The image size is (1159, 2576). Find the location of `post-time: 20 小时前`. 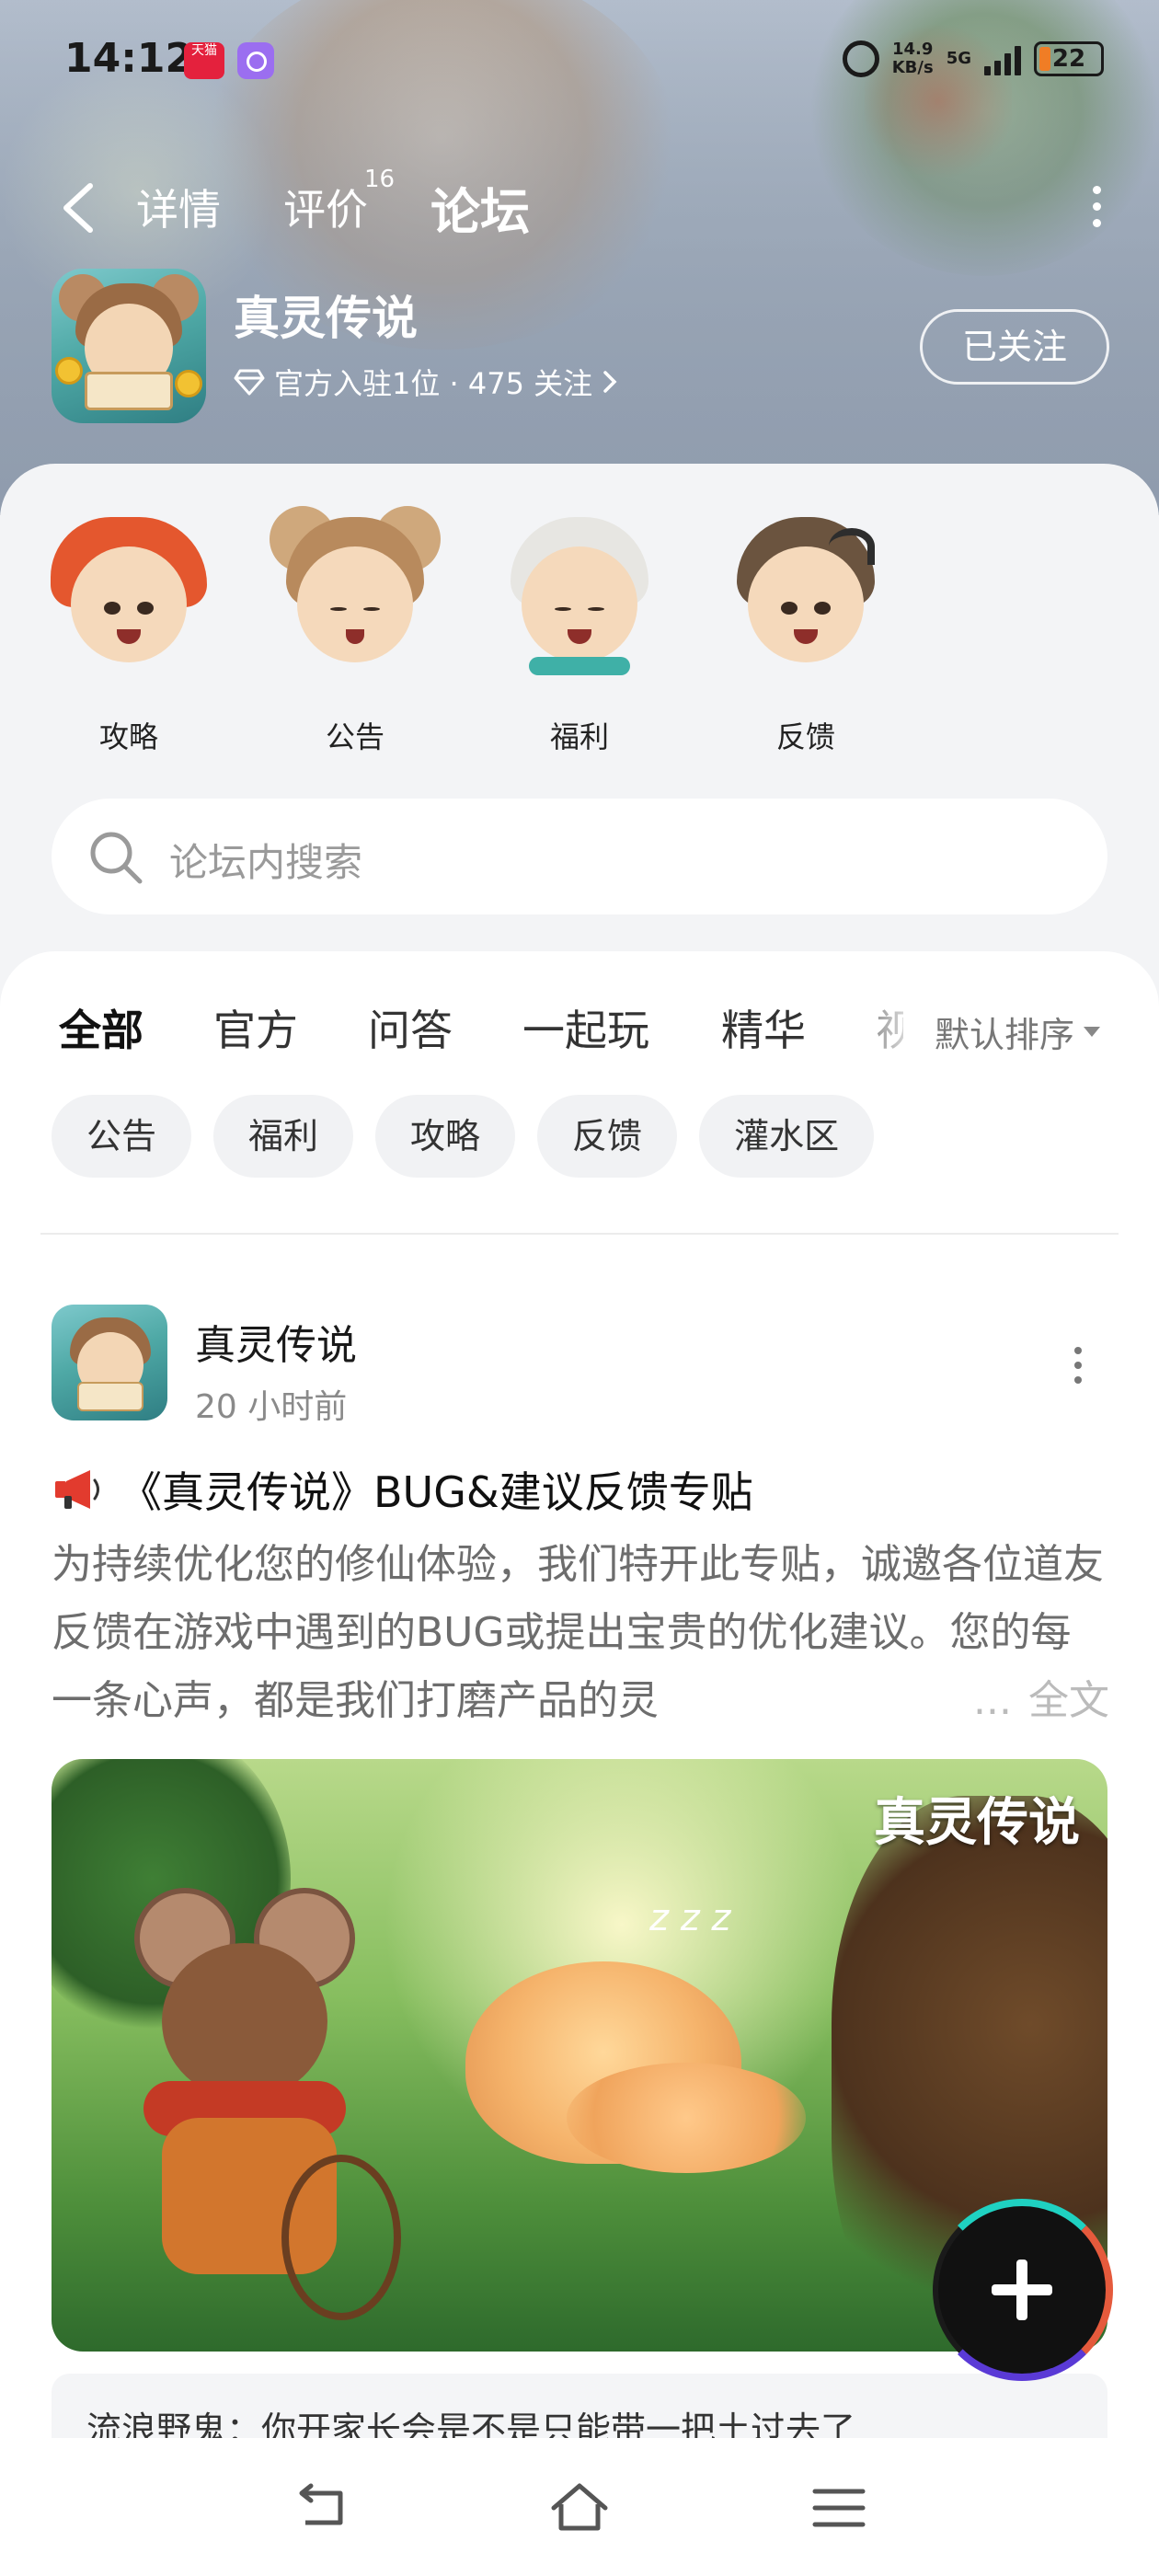

post-time: 20 小时前 is located at coordinates (271, 1407).